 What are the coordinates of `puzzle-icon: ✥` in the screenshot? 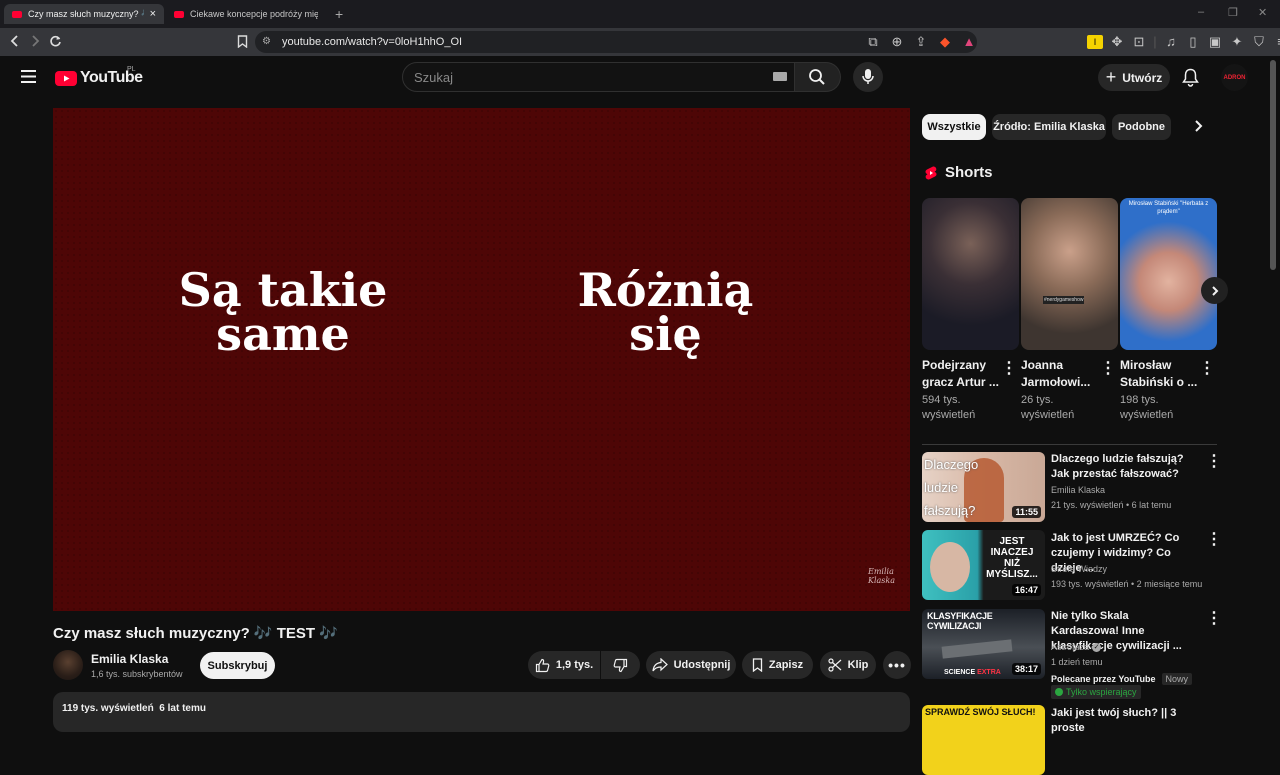 It's located at (1117, 42).